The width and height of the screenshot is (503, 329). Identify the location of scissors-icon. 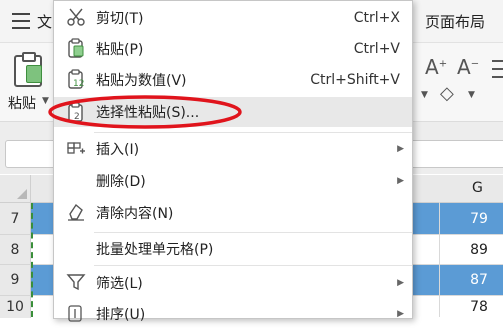
(76, 17).